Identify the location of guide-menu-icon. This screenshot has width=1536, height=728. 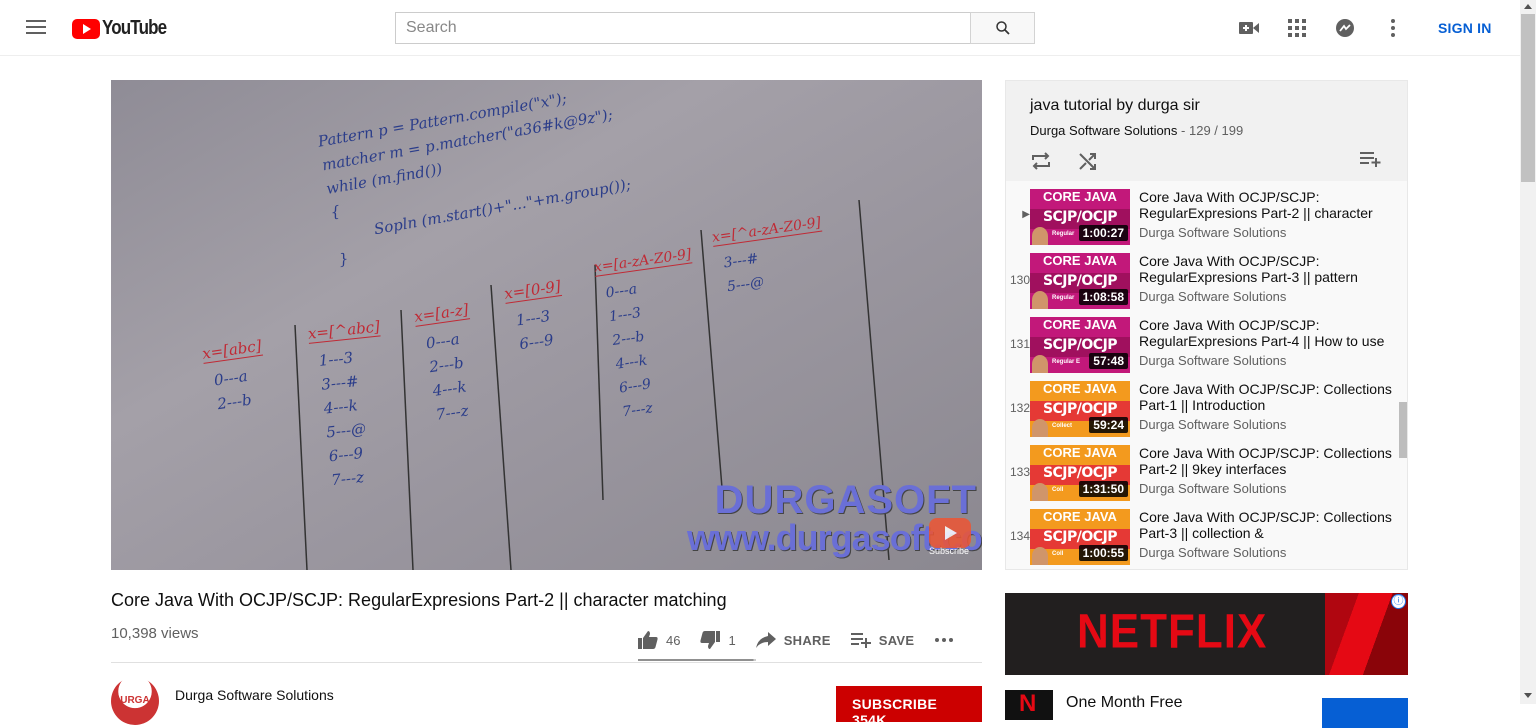
(36, 28).